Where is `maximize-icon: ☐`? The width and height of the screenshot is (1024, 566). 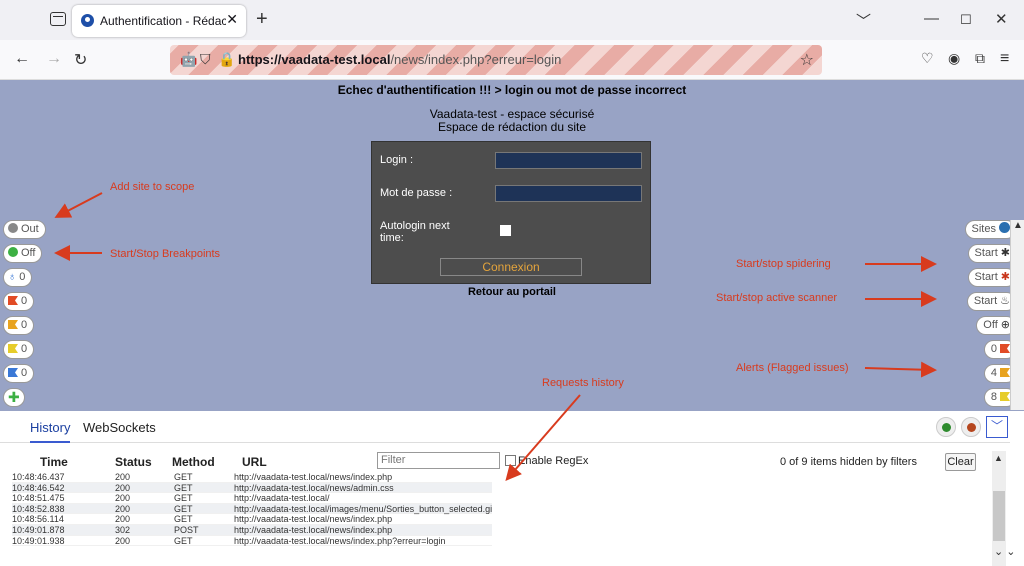
maximize-icon: ☐ is located at coordinates (966, 20).